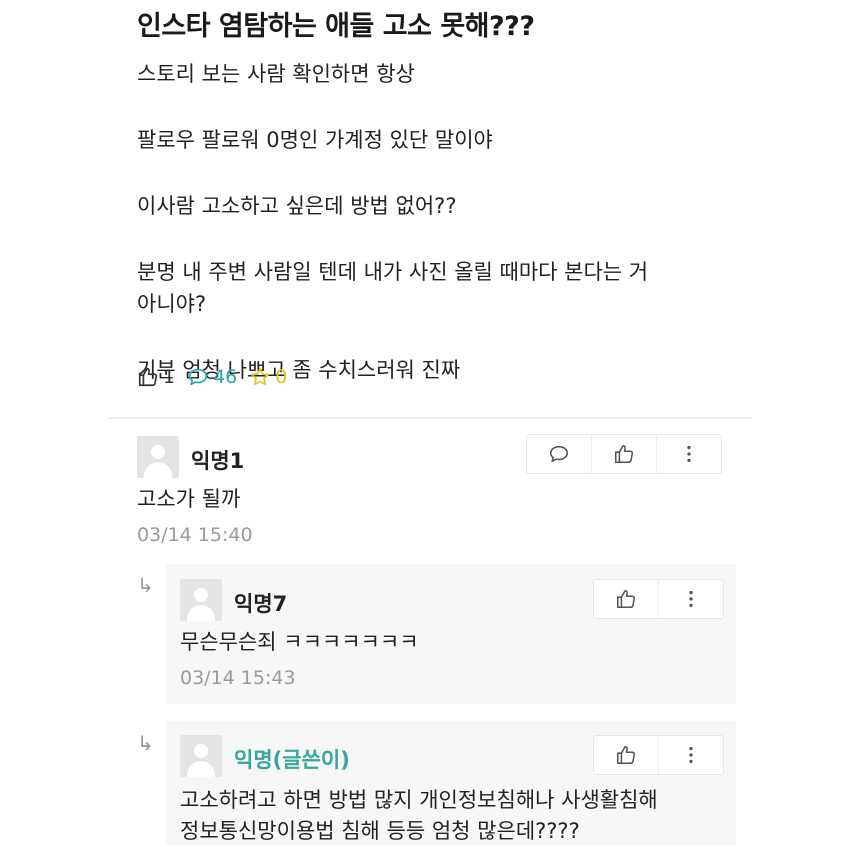 The image size is (850, 847). I want to click on post-body-line: 아니야?, so click(172, 304).